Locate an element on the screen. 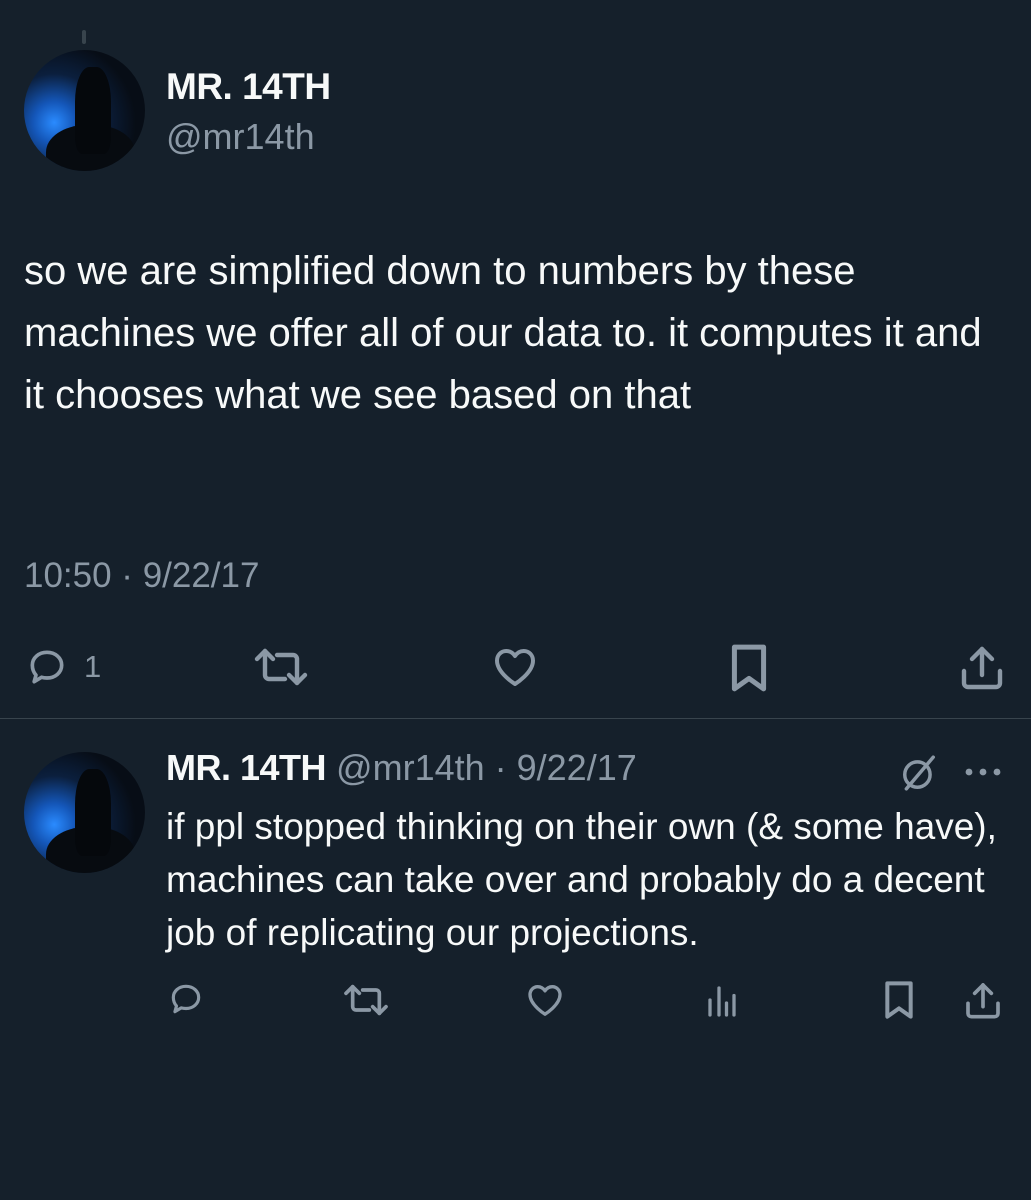 The height and width of the screenshot is (1200, 1031). more-button is located at coordinates (983, 772).